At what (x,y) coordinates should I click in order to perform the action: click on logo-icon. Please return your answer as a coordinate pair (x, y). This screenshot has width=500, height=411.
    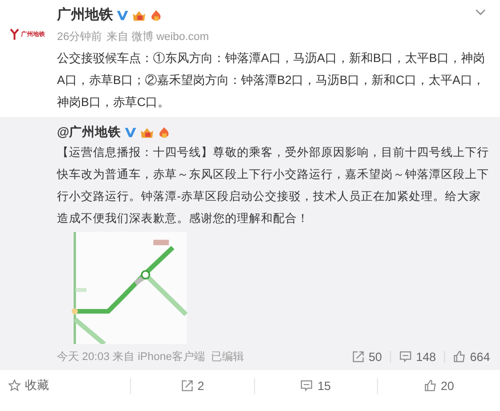
    Looking at the image, I should click on (14, 34).